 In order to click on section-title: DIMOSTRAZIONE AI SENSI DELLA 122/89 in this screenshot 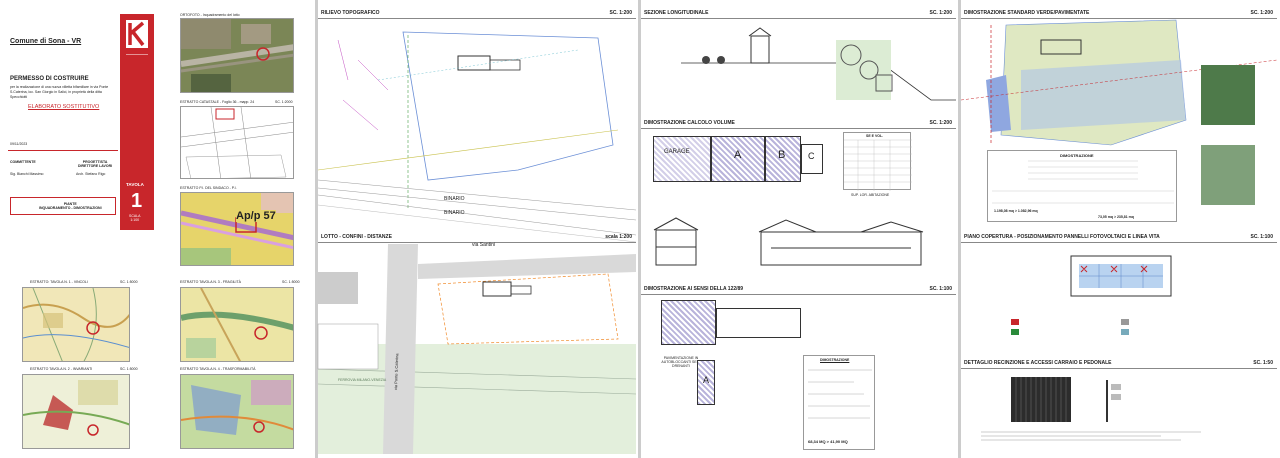, I will do `click(694, 289)`.